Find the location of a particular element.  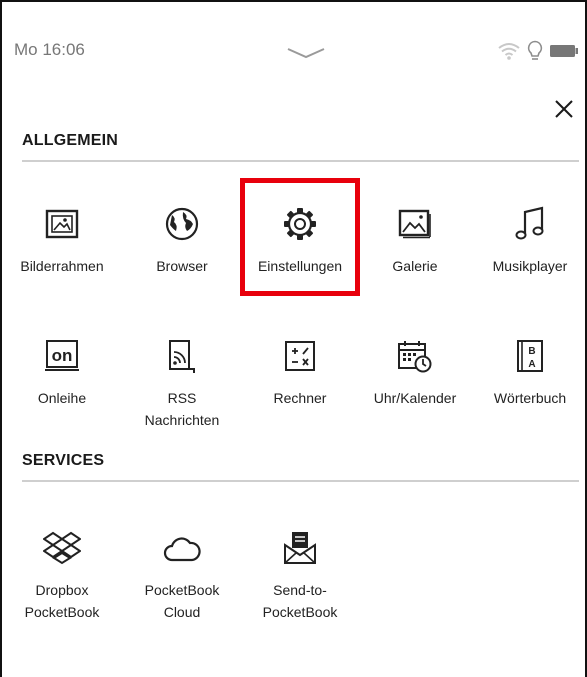

app-label: RSS is located at coordinates (182, 398).